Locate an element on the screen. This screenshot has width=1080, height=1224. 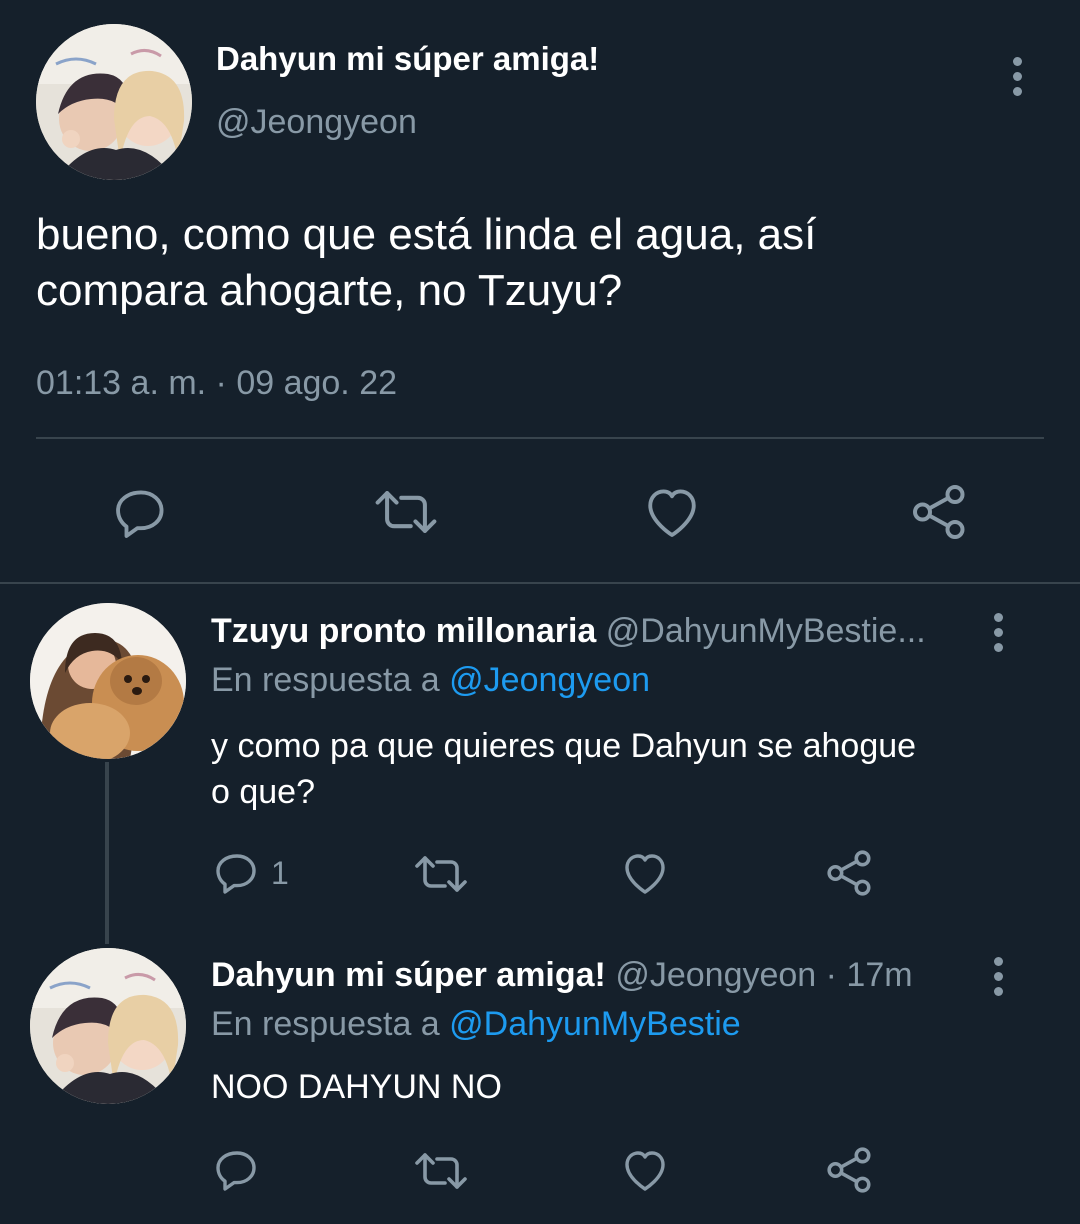
tweet-text: NOO DAHYUN NO is located at coordinates (356, 1087).